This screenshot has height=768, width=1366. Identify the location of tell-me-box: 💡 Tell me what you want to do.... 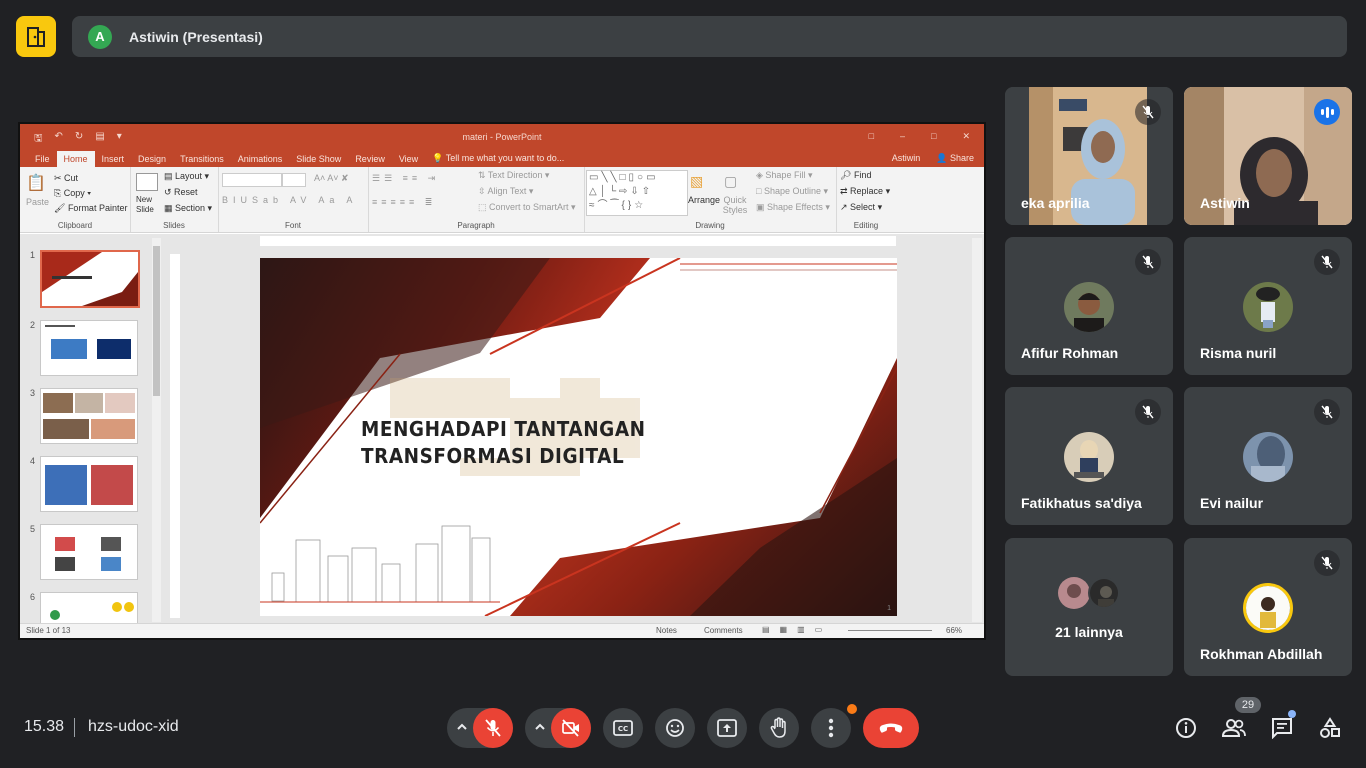
(498, 158).